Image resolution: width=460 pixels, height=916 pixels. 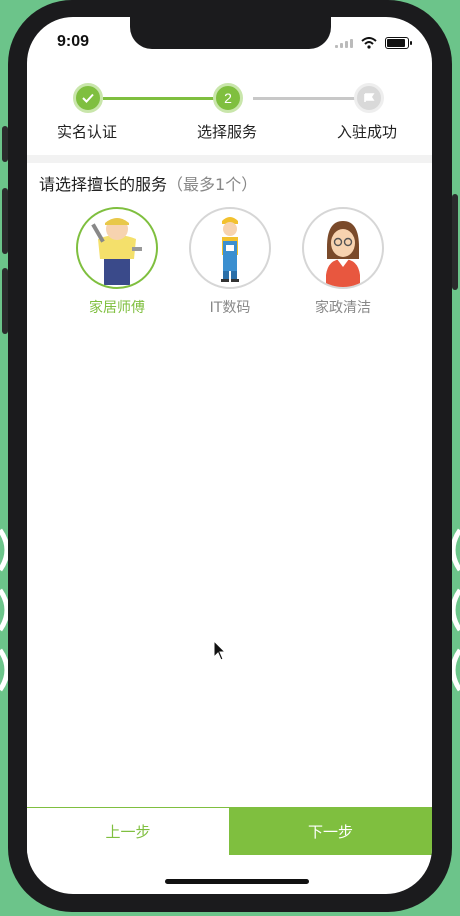 I want to click on progress-stepper: 2 实名认证 选择服务 入驻成功, so click(x=229, y=123).